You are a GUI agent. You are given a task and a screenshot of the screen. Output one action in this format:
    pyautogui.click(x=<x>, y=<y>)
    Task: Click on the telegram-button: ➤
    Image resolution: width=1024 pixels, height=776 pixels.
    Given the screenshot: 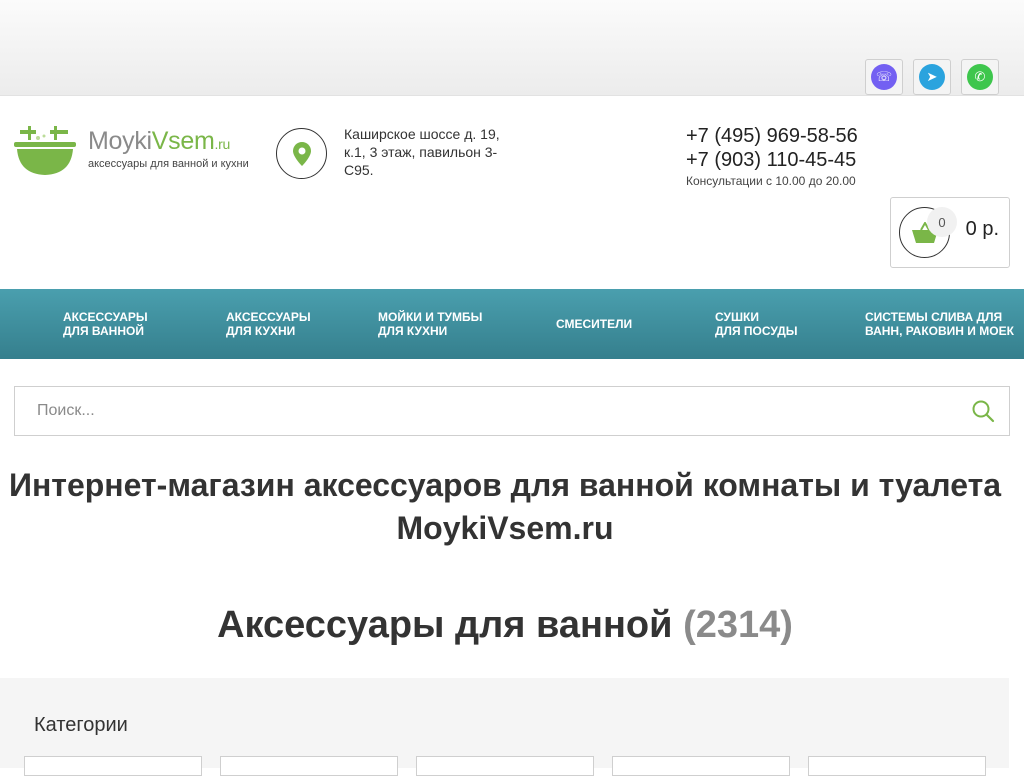 What is the action you would take?
    pyautogui.click(x=932, y=77)
    